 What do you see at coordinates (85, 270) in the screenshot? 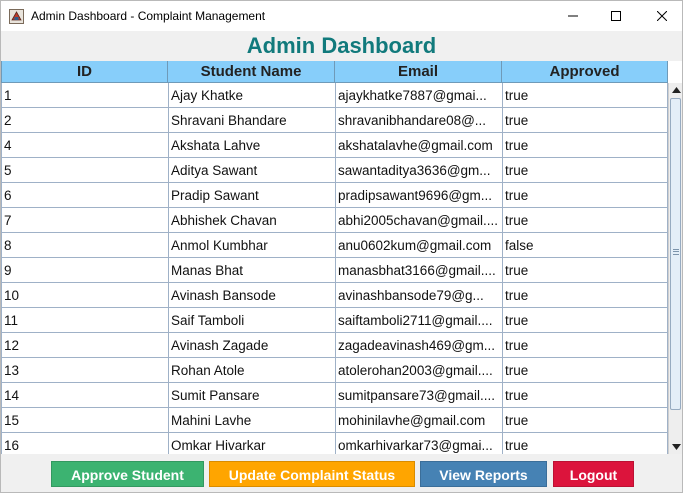
I see `cell-id: 9` at bounding box center [85, 270].